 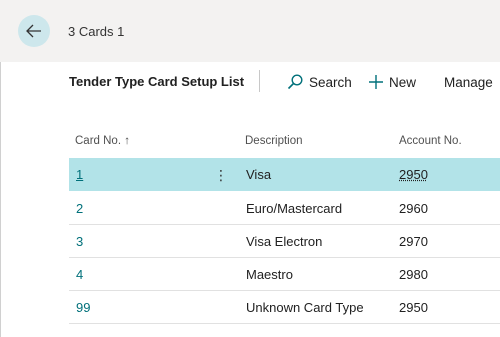 I want to click on list-title: Tender Type Card Setup List, so click(x=156, y=81).